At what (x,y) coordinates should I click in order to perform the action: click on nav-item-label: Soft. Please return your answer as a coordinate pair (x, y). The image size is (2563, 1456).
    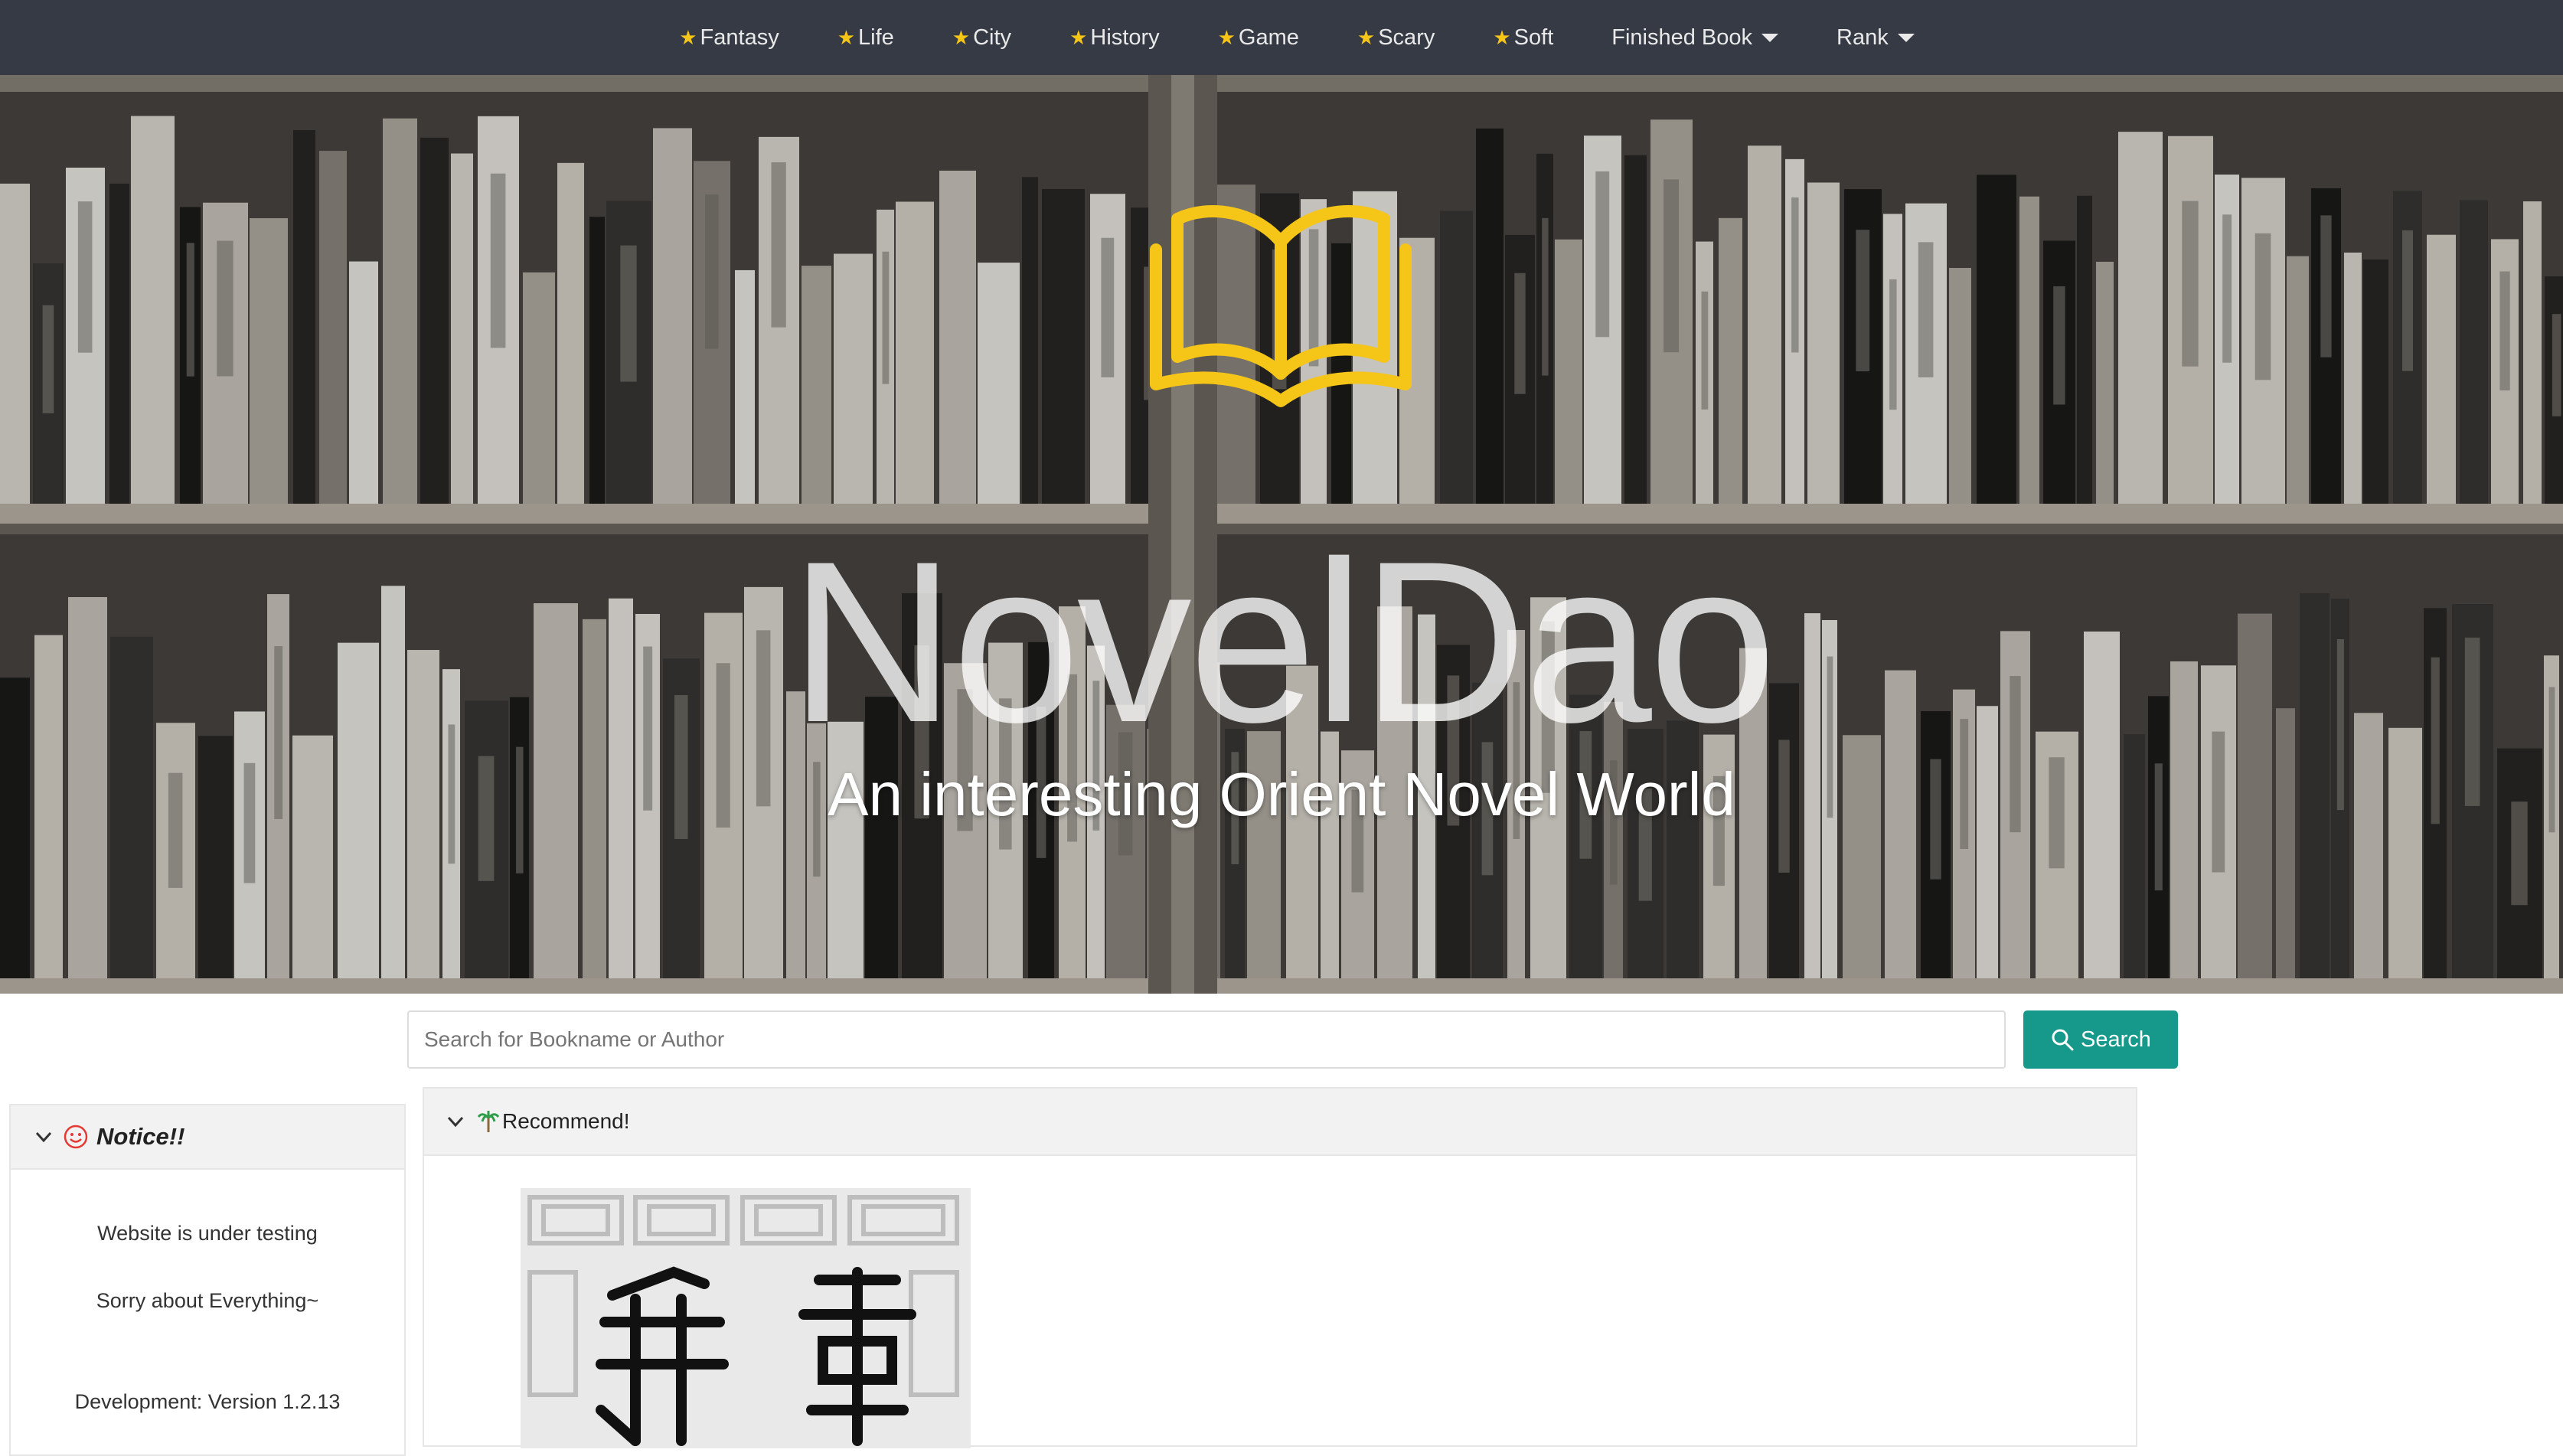
    Looking at the image, I should click on (1533, 37).